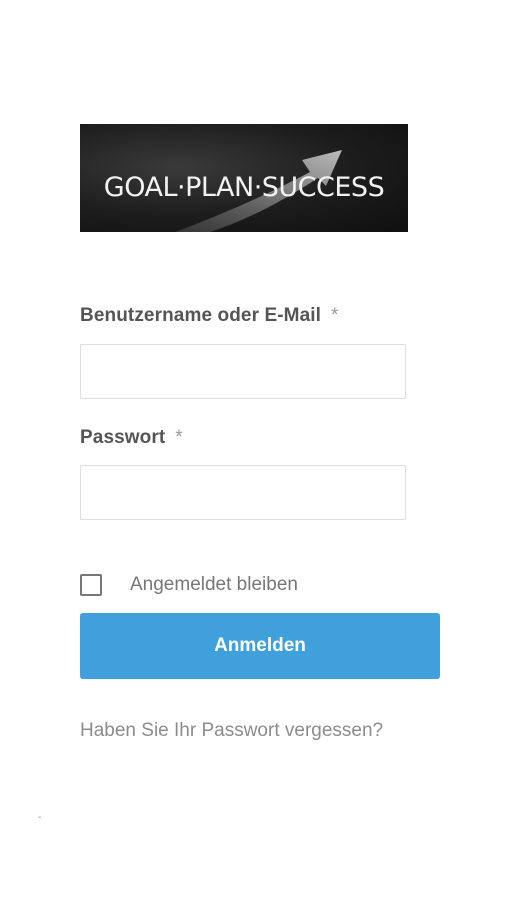  Describe the element at coordinates (214, 585) in the screenshot. I see `remember-me-label: Angemeldet bleiben` at that location.